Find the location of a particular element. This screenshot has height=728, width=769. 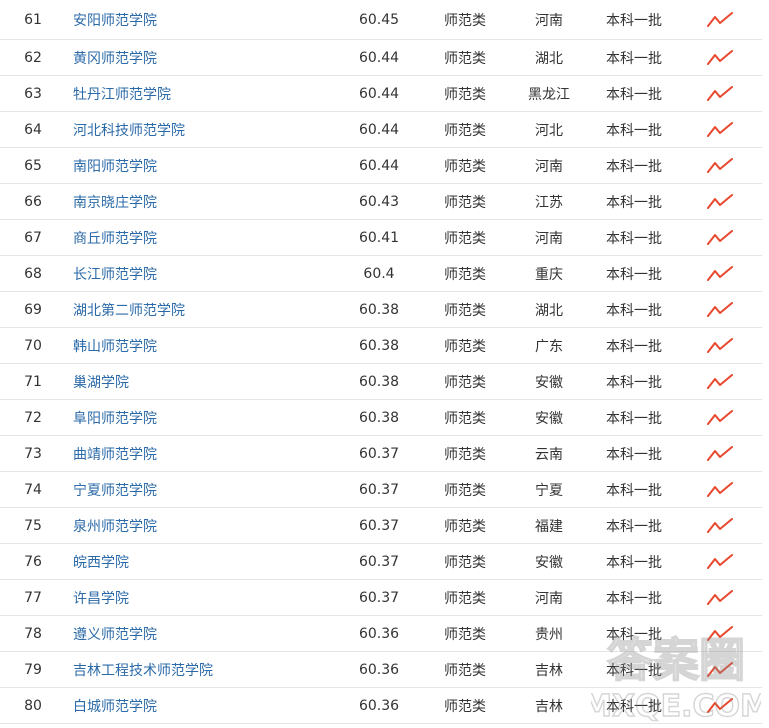

table-row: 63 牡丹江师范学院 60.44 师范类 黑龙江 本科一批 is located at coordinates (381, 94).